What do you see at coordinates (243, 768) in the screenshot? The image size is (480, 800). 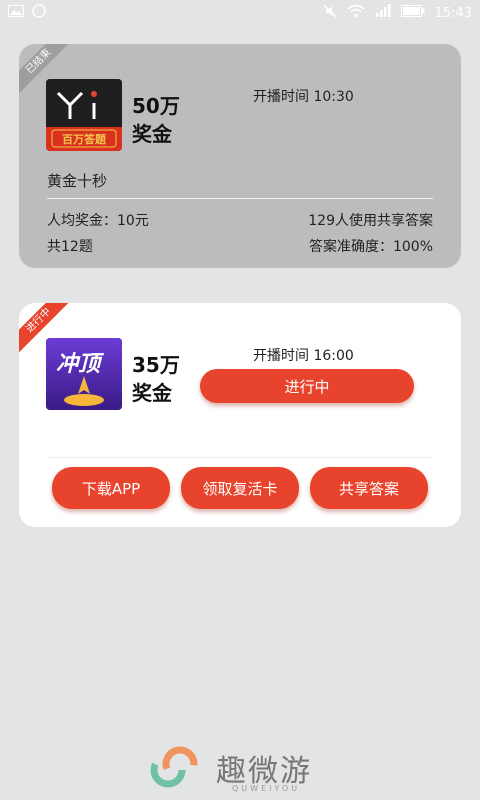 I see `brand-watermark: 趣微游 QUWEIYOU` at bounding box center [243, 768].